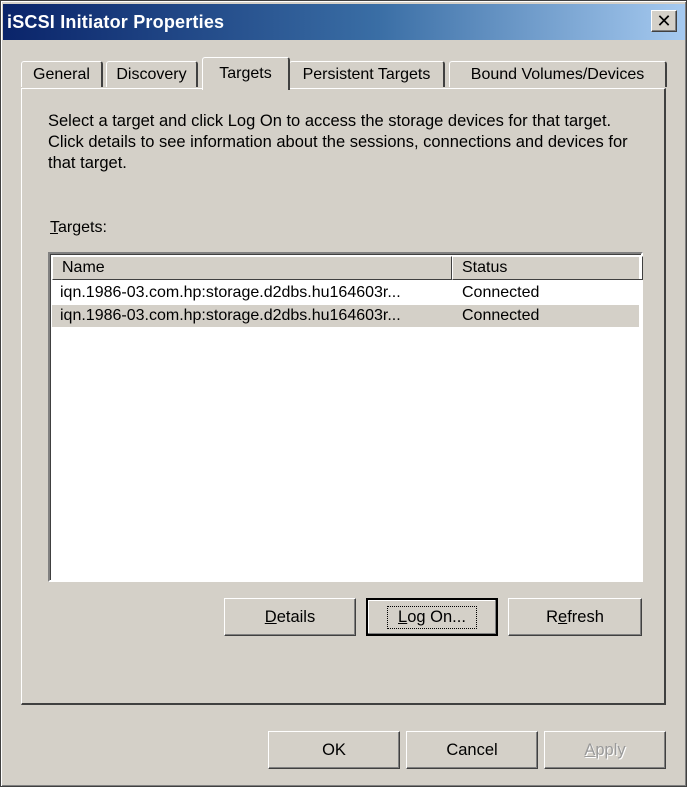 The height and width of the screenshot is (787, 687). I want to click on close-icon: ✕, so click(664, 21).